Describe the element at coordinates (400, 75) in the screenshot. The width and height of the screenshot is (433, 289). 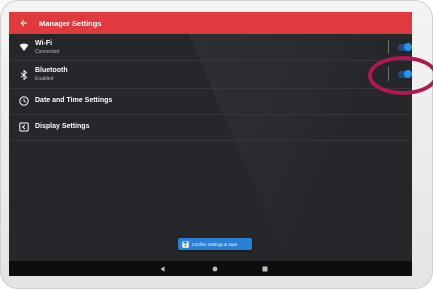
I see `annotation-highlight-circle` at that location.